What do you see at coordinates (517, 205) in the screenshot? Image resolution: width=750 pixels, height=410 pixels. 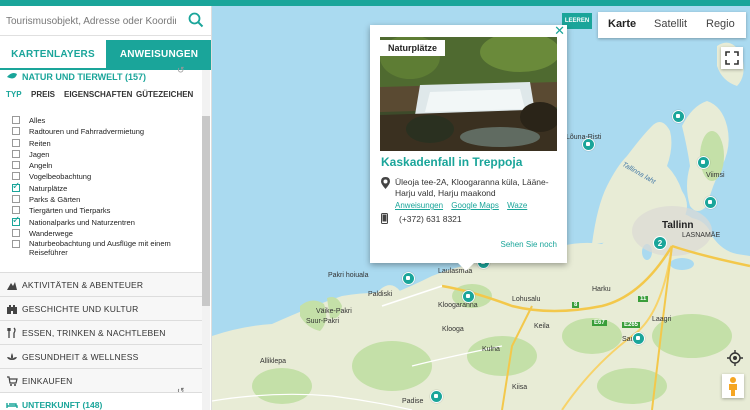 I see `link-waze: Waze` at bounding box center [517, 205].